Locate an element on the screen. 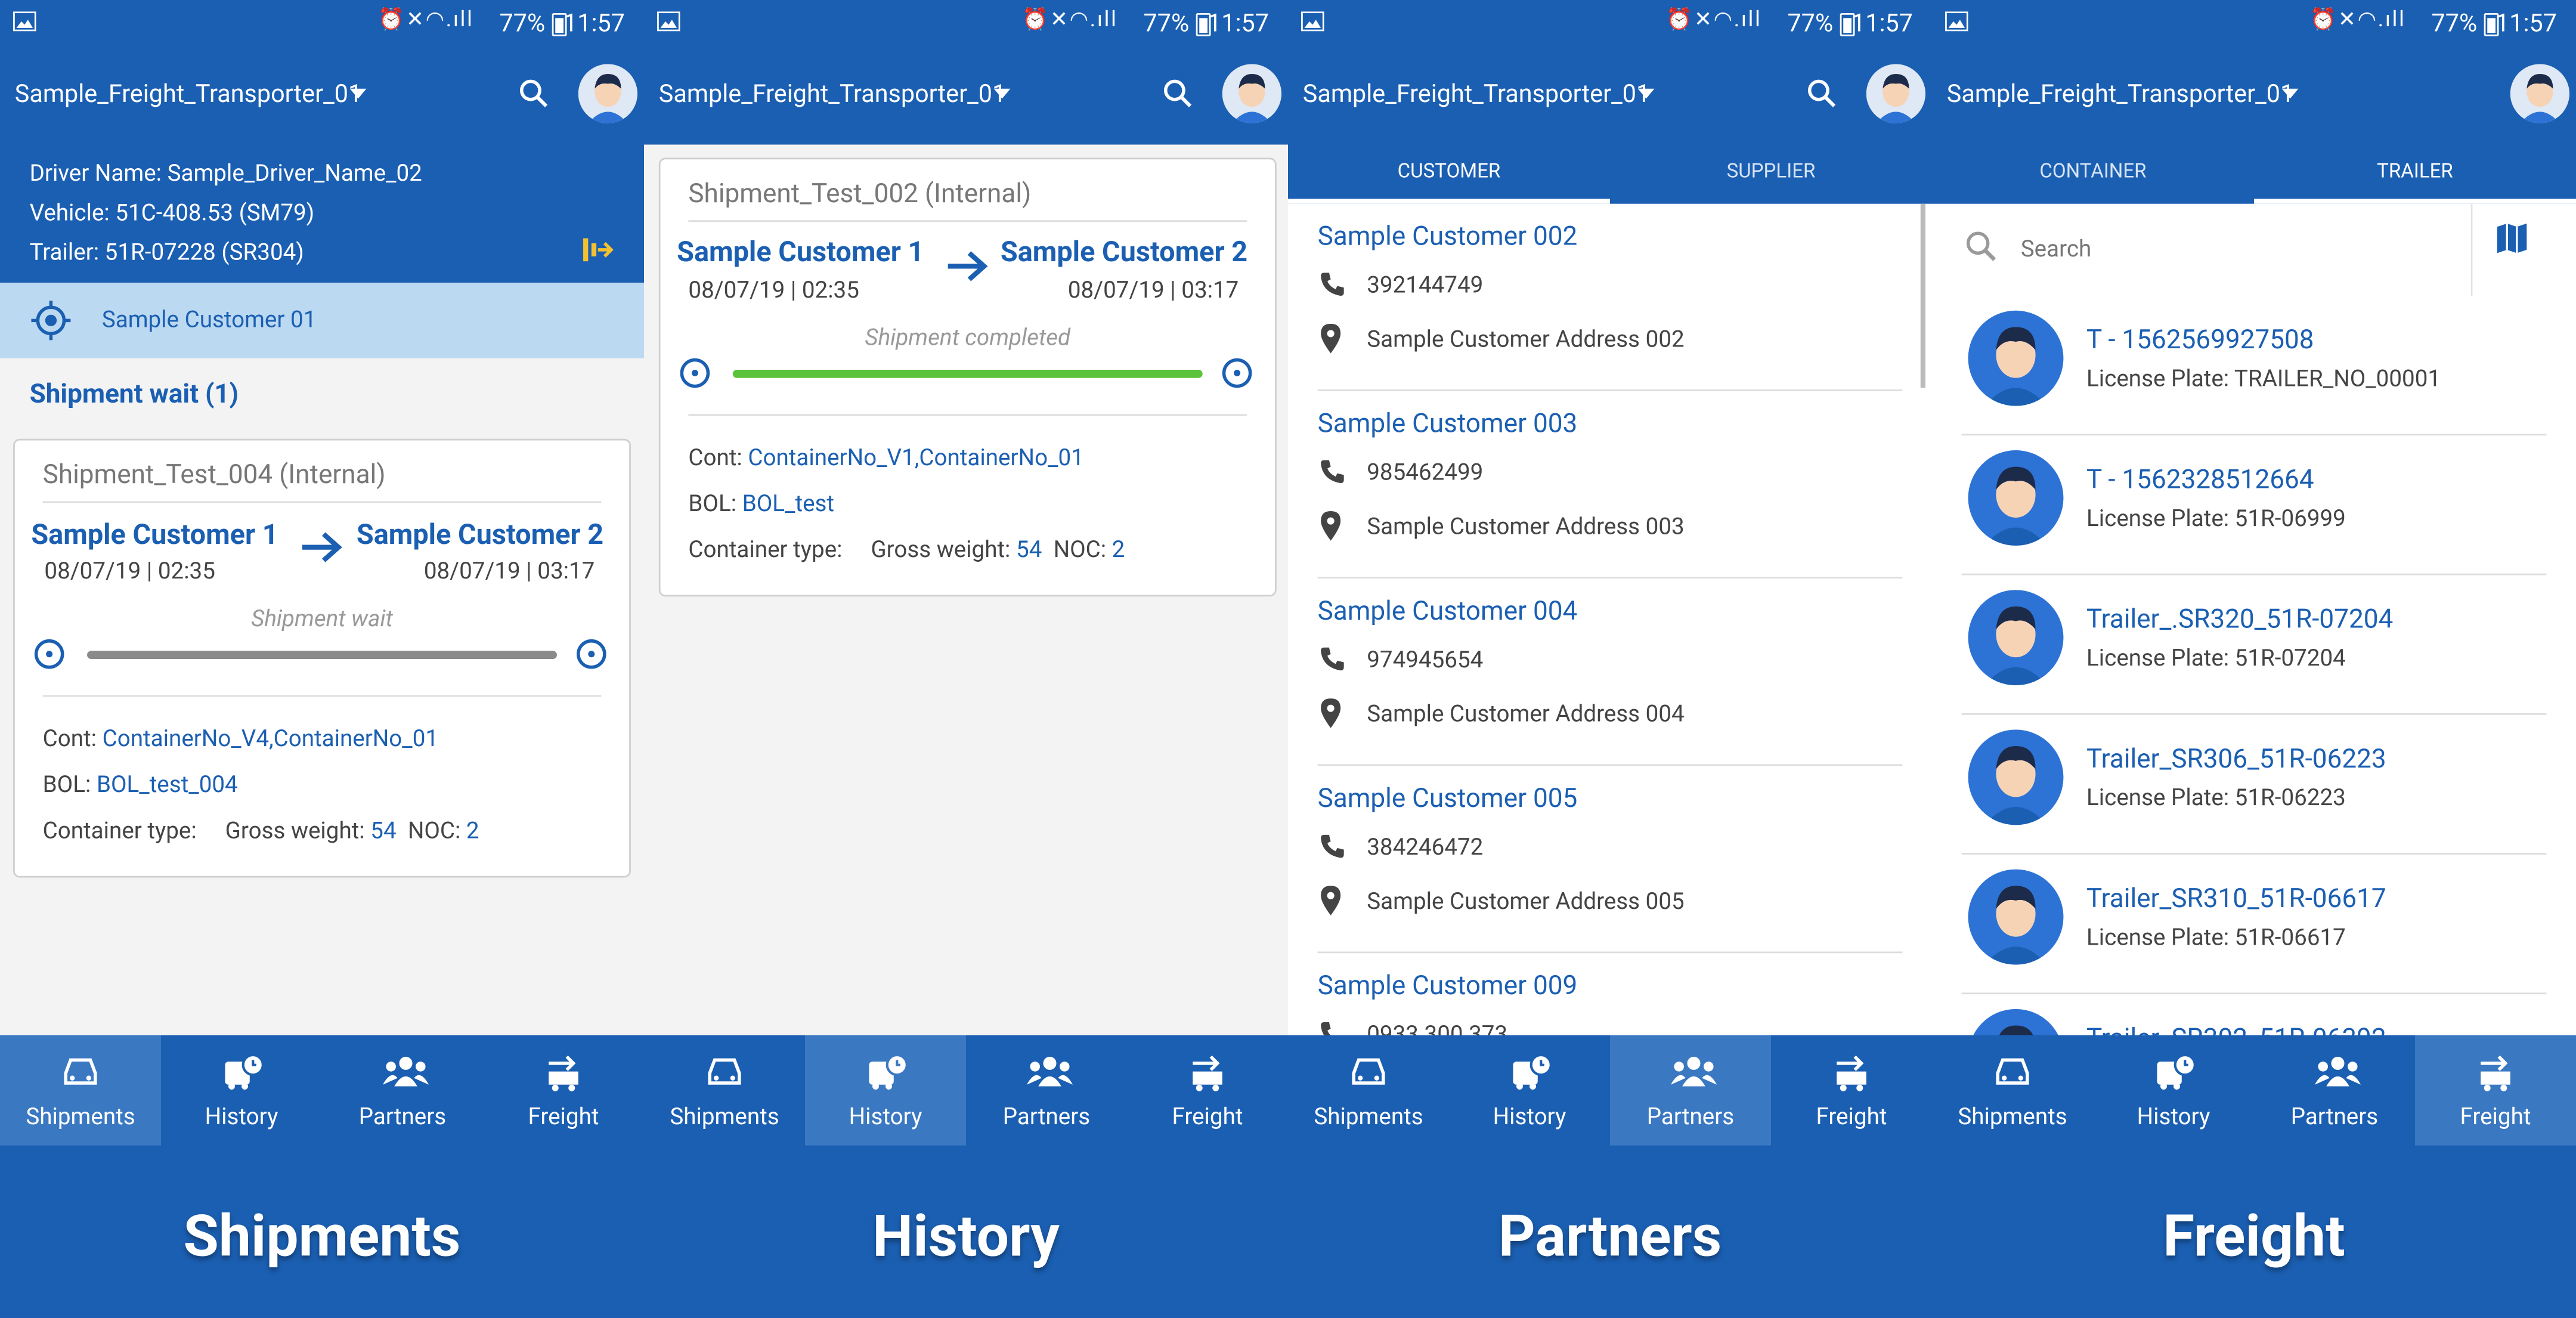 The image size is (2576, 1318). tab-trailer: TRAILER is located at coordinates (2415, 174).